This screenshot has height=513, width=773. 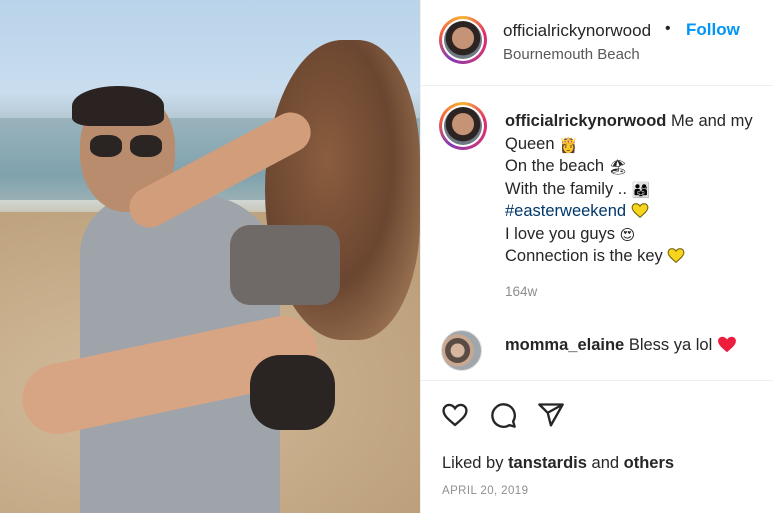 I want to click on author-avatar, so click(x=463, y=40).